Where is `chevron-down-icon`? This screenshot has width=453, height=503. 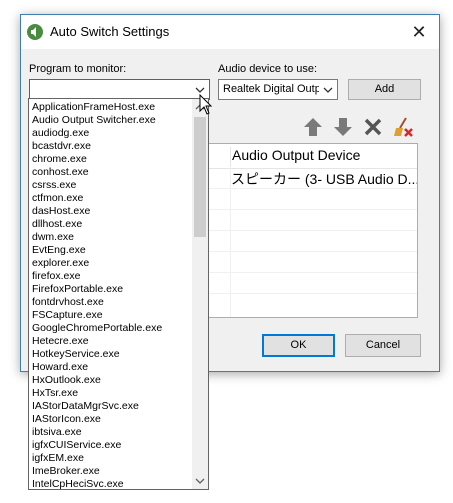
chevron-down-icon is located at coordinates (328, 90).